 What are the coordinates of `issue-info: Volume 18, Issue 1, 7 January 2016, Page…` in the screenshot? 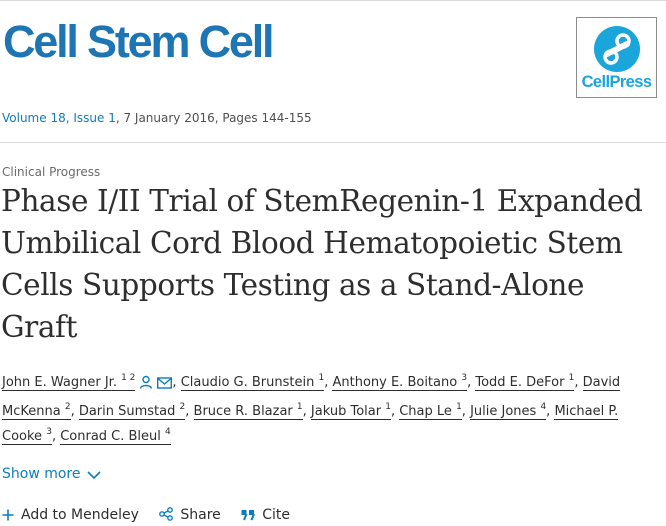 It's located at (157, 118).